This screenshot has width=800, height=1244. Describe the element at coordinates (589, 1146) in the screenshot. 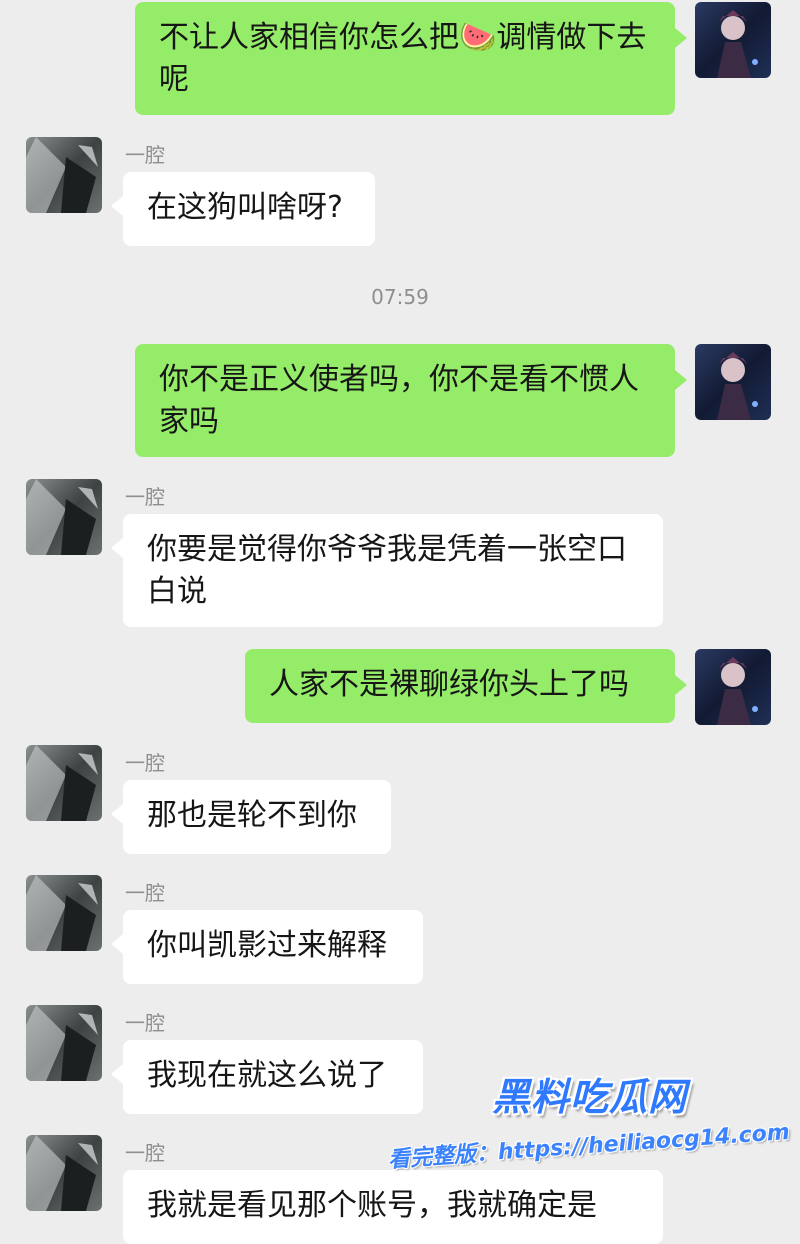

I see `watermark-url: 看完整版：https://heiliaocg14.com` at that location.